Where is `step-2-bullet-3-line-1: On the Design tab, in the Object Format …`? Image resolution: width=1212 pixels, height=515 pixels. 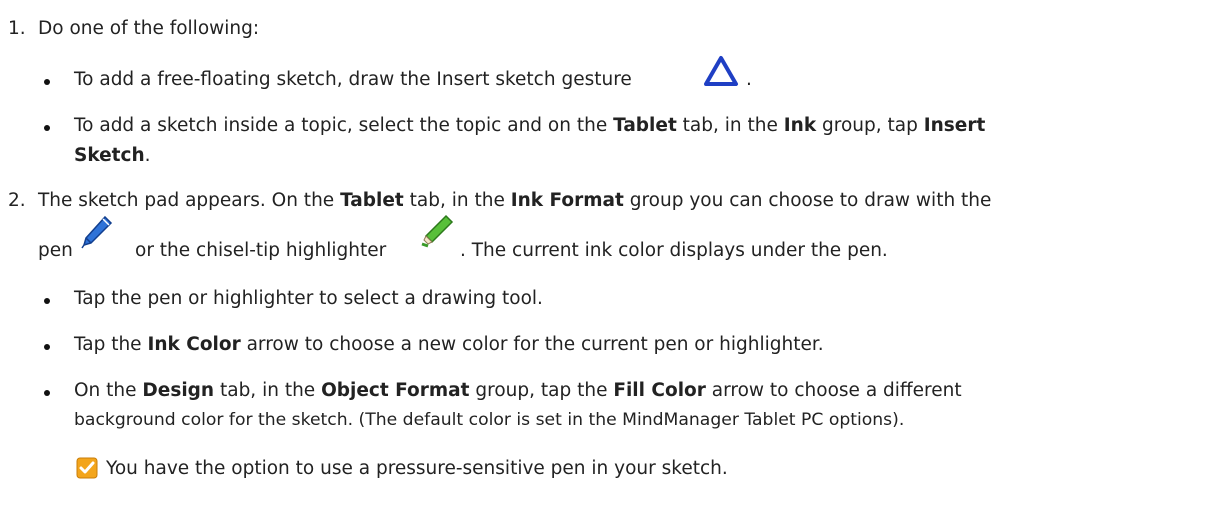 step-2-bullet-3-line-1: On the Design tab, in the Object Format … is located at coordinates (518, 390).